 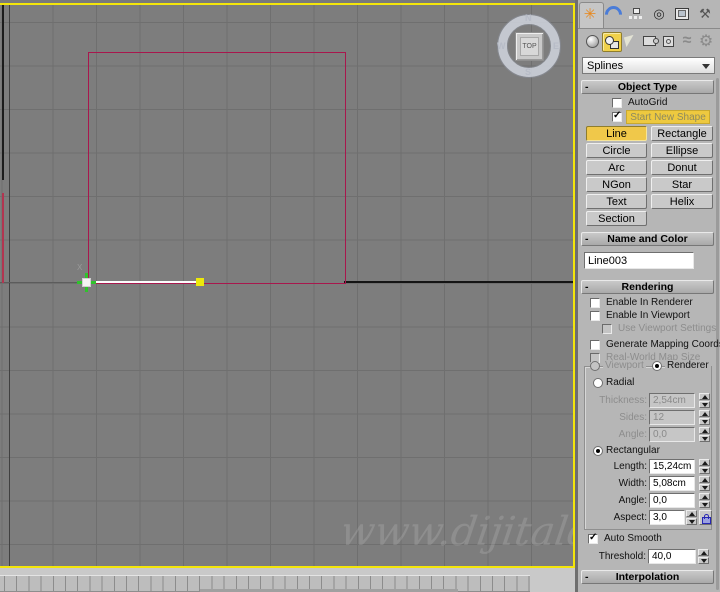 I want to click on systems-category-icon: ⚙, so click(x=706, y=41).